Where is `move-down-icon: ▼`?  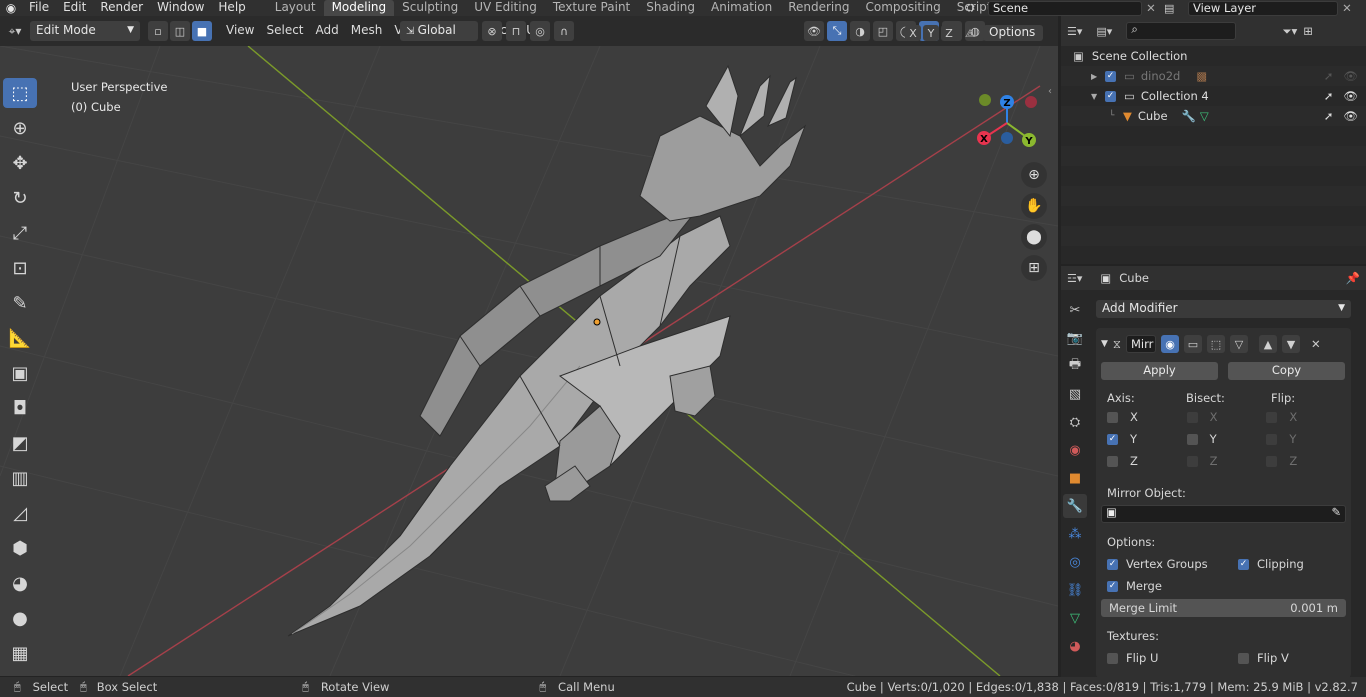
move-down-icon: ▼ is located at coordinates (1291, 344).